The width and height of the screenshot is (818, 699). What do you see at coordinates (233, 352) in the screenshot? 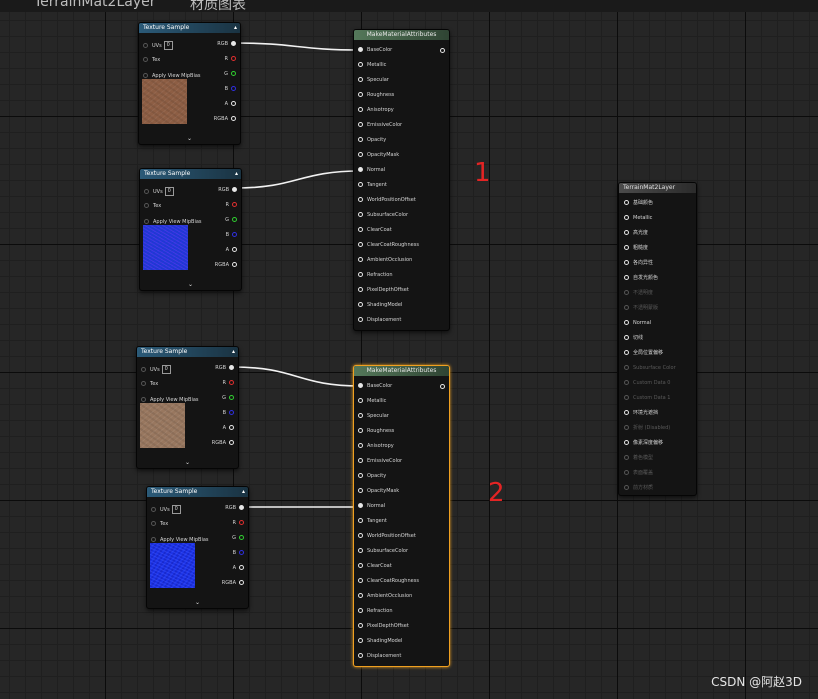
I see `collapse-arrow-icon: ▴` at bounding box center [233, 352].